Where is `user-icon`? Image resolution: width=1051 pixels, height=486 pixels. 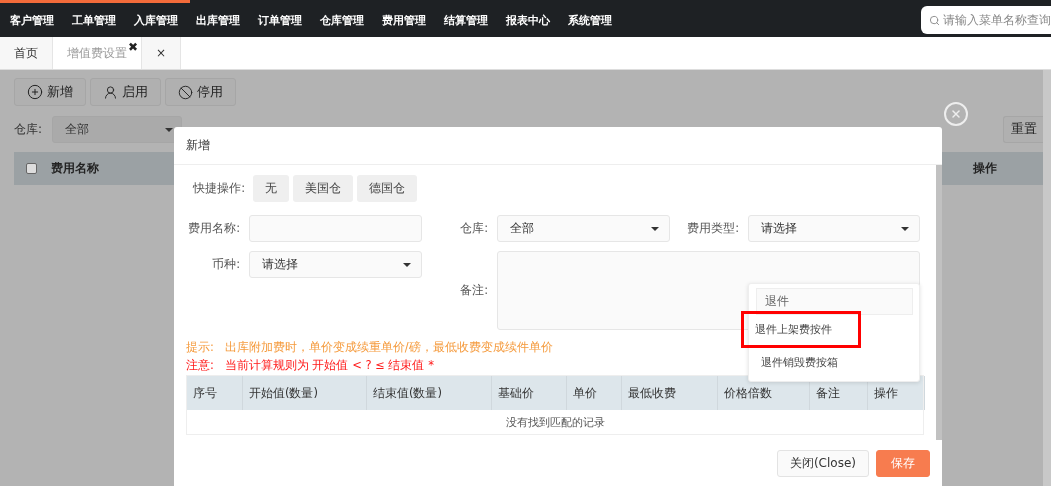
user-icon is located at coordinates (110, 92).